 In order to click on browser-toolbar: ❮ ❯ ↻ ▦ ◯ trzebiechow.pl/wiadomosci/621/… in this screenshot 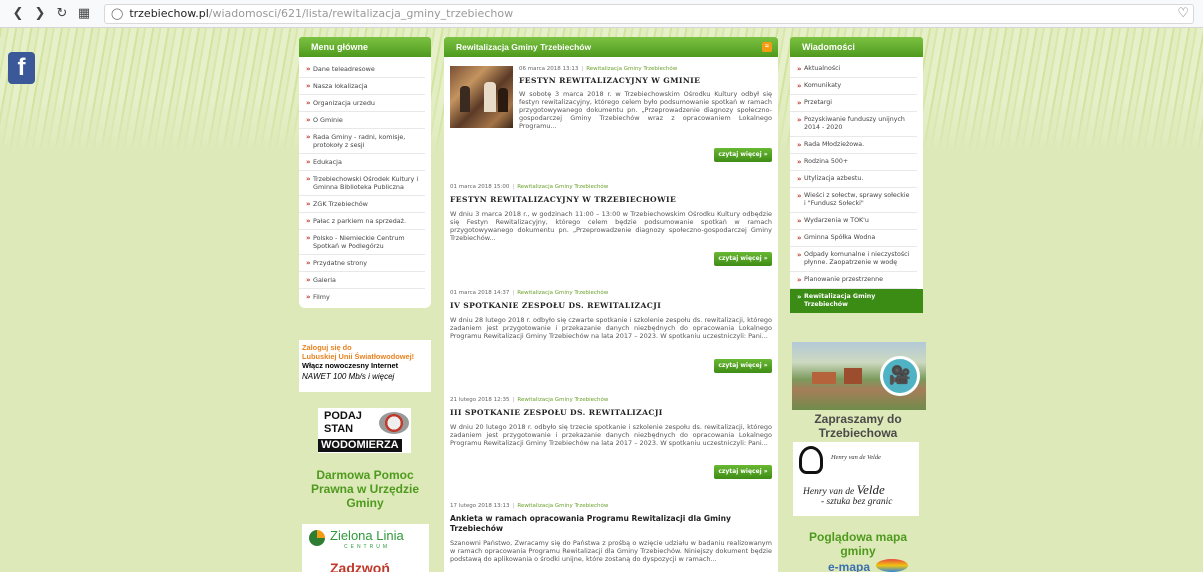, I will do `click(601, 14)`.